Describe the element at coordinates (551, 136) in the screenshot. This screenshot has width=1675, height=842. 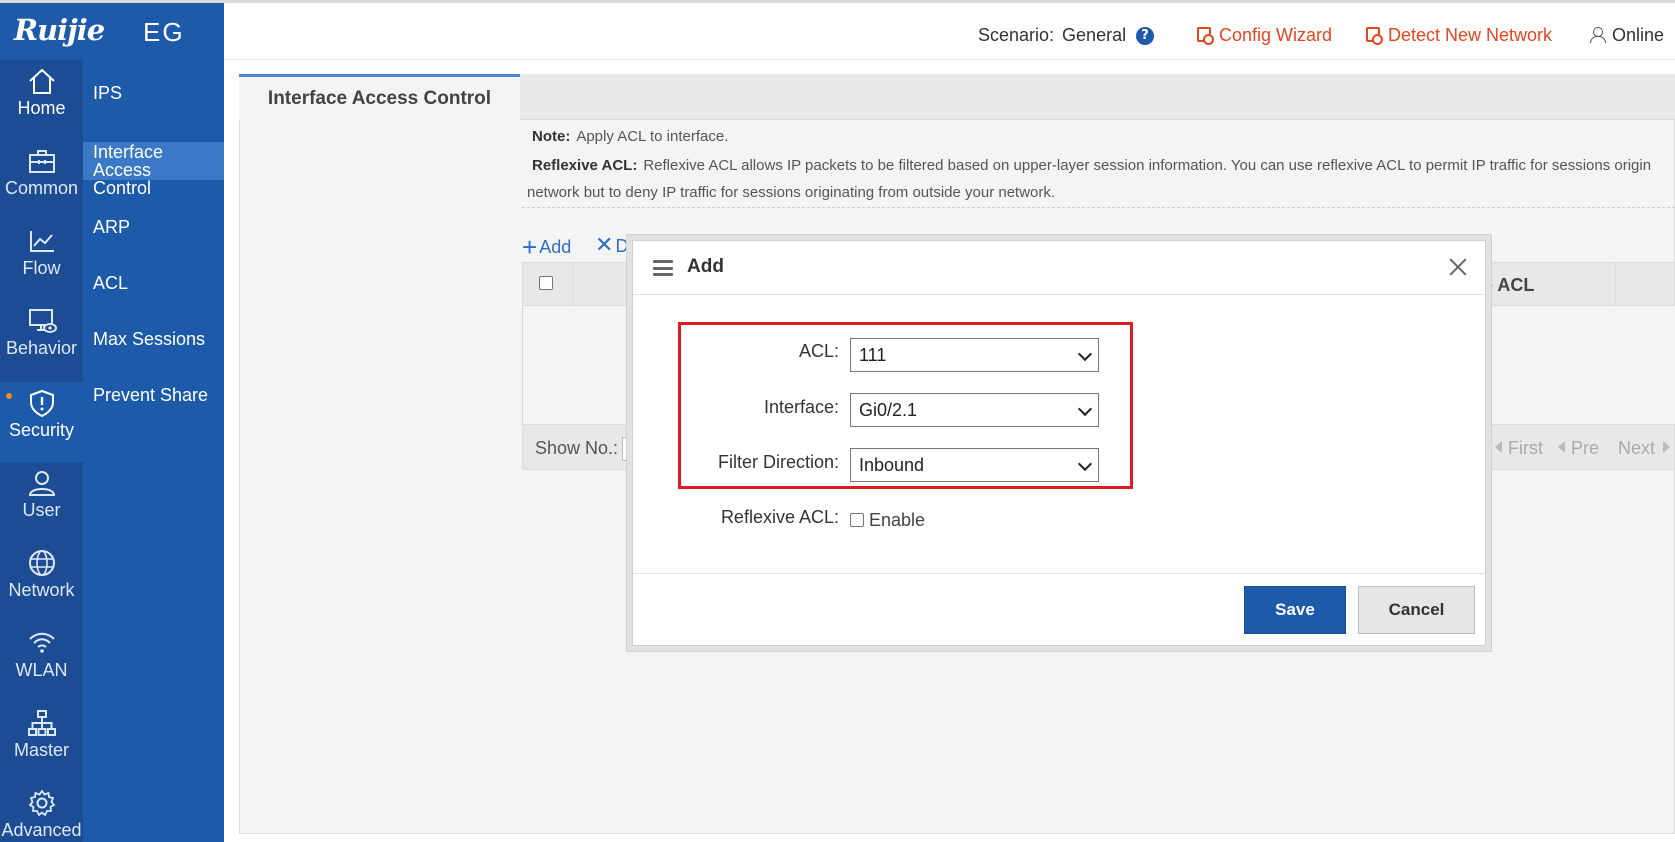
I see `note-label: Note:` at that location.